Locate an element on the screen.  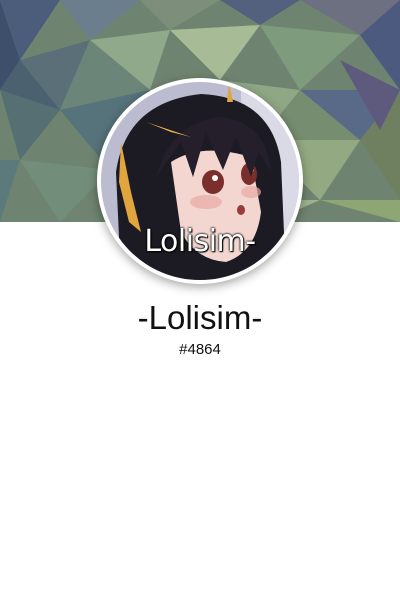
user-discriminator: #4864 is located at coordinates (200, 349).